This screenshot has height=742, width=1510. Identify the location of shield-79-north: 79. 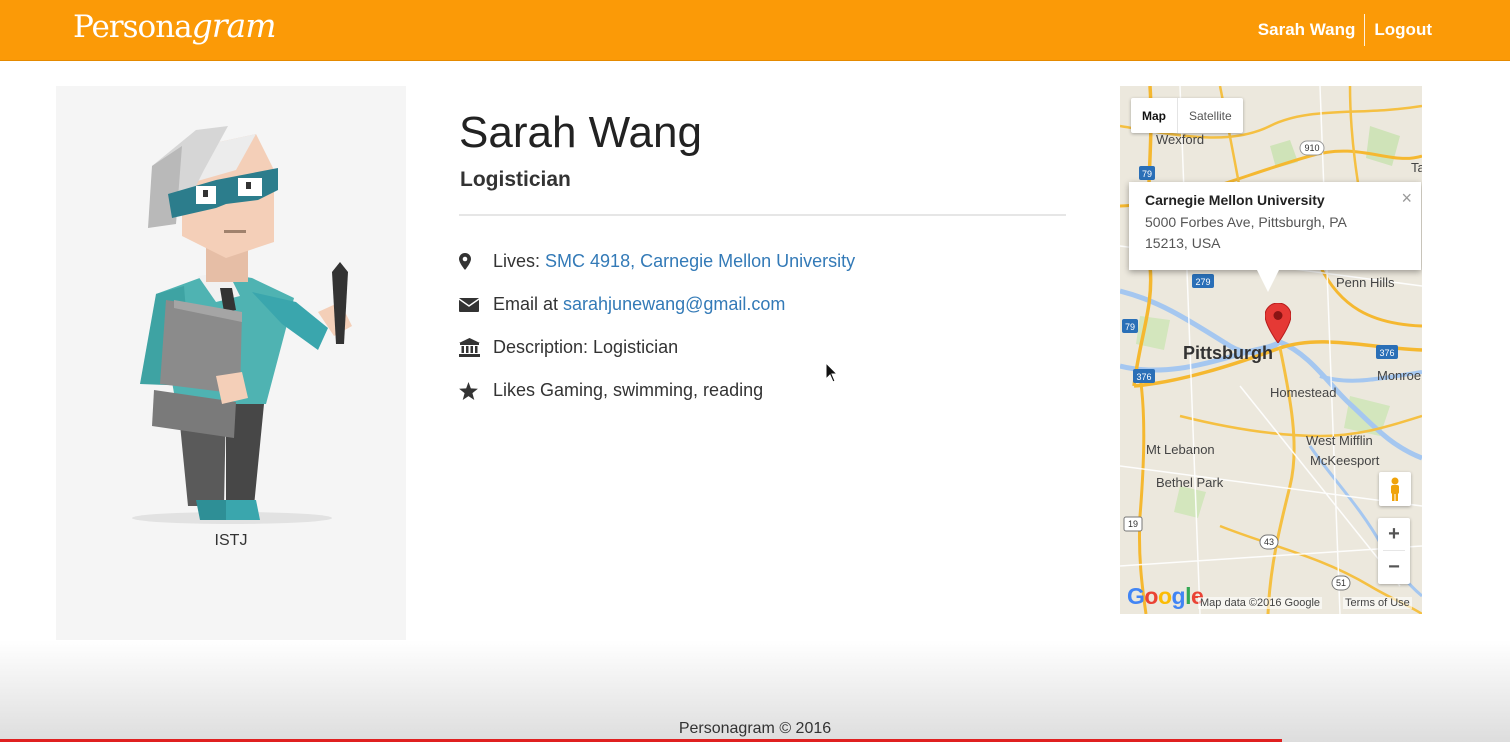
(1147, 174).